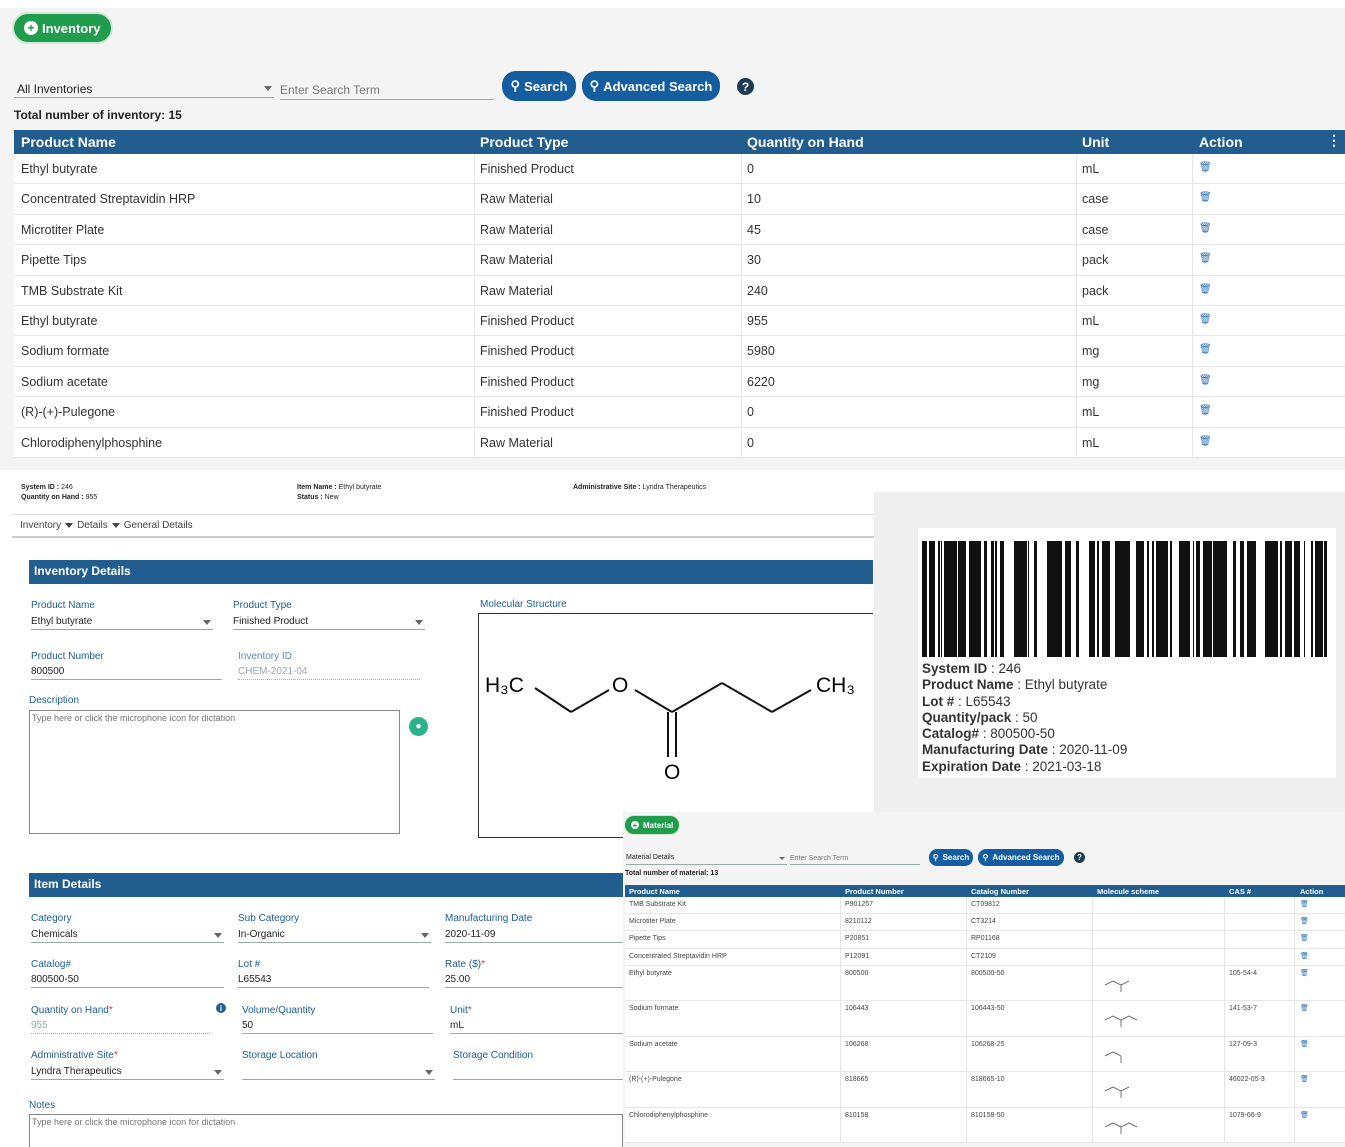 Image resolution: width=1345 pixels, height=1147 pixels. I want to click on table-cell: 45, so click(754, 229).